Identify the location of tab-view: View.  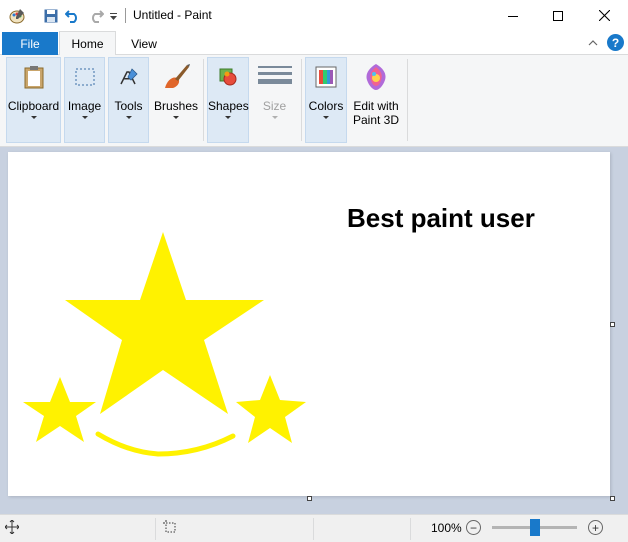
(144, 43).